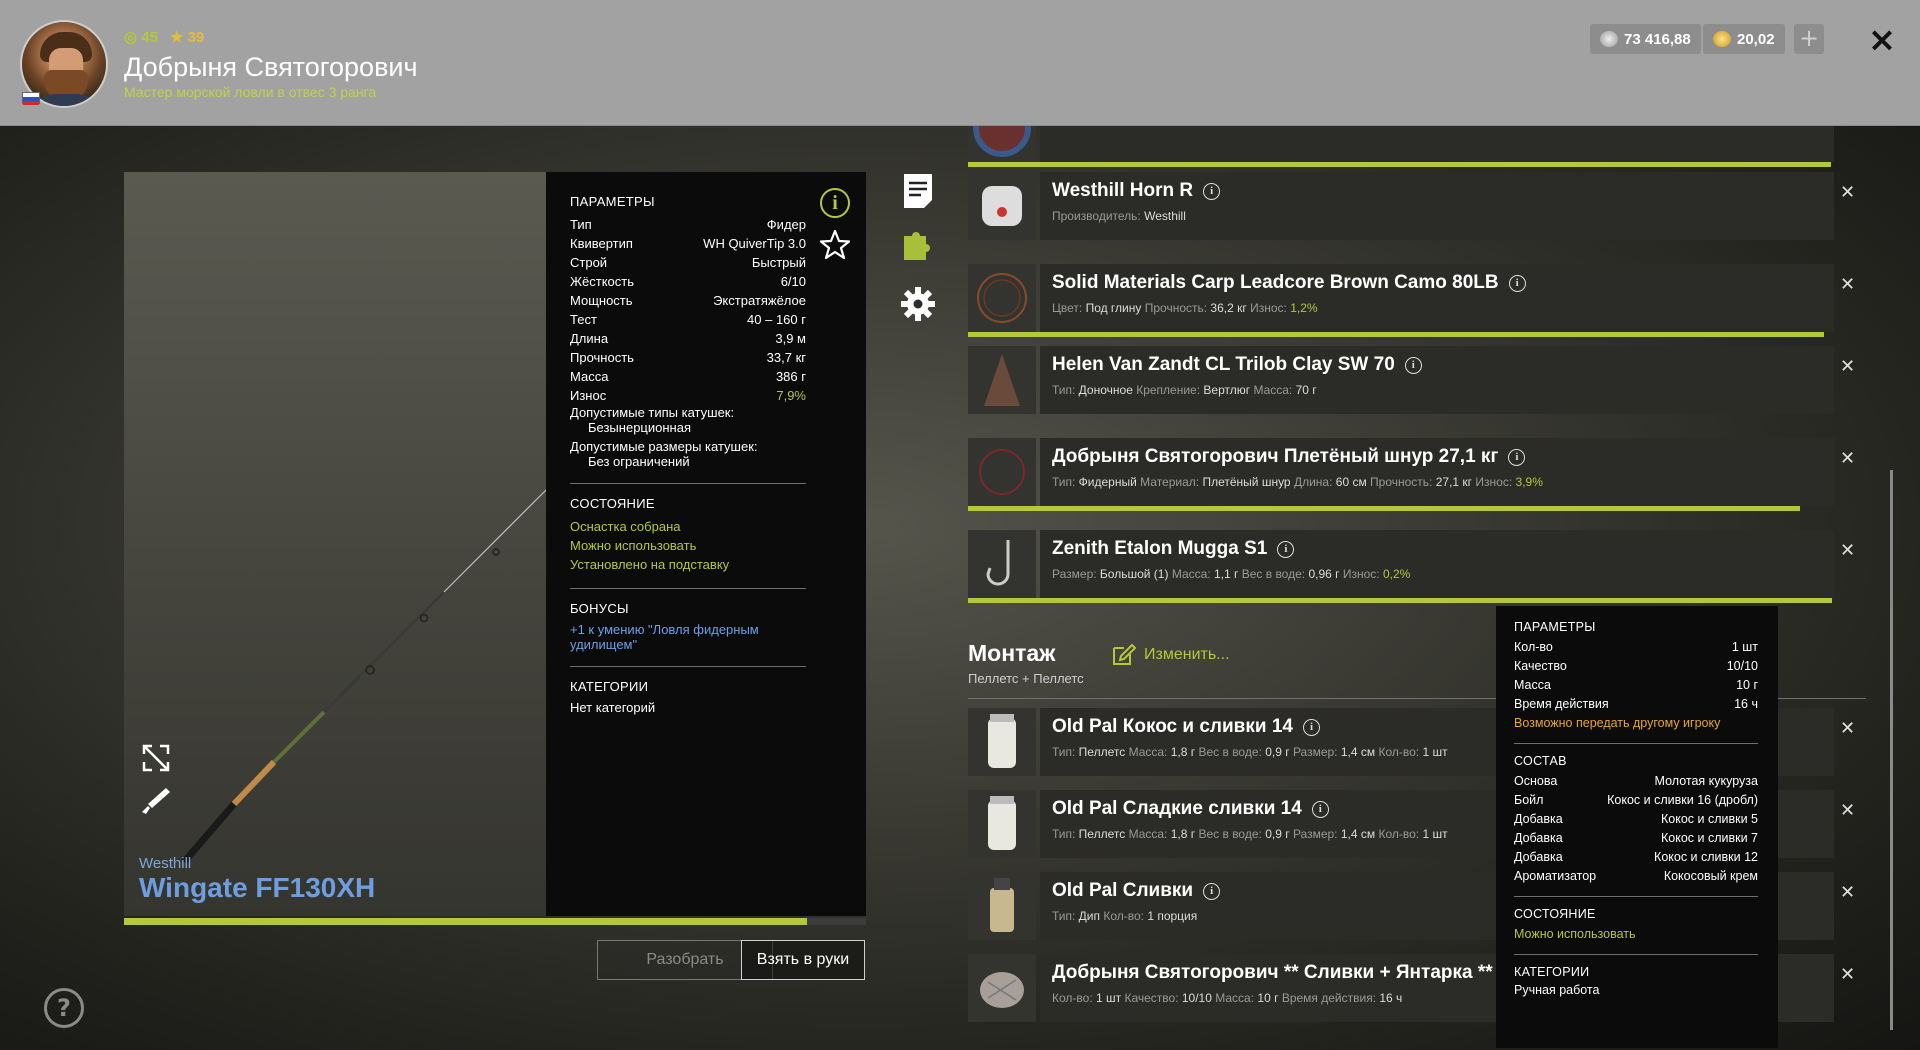 The image size is (1920, 1050). I want to click on gold-coin-icon, so click(1722, 39).